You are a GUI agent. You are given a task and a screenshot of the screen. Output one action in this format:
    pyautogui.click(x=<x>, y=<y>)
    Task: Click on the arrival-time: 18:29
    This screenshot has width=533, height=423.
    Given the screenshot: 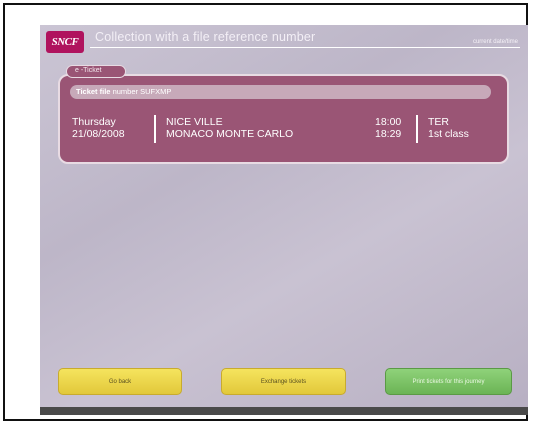 What is the action you would take?
    pyautogui.click(x=388, y=134)
    